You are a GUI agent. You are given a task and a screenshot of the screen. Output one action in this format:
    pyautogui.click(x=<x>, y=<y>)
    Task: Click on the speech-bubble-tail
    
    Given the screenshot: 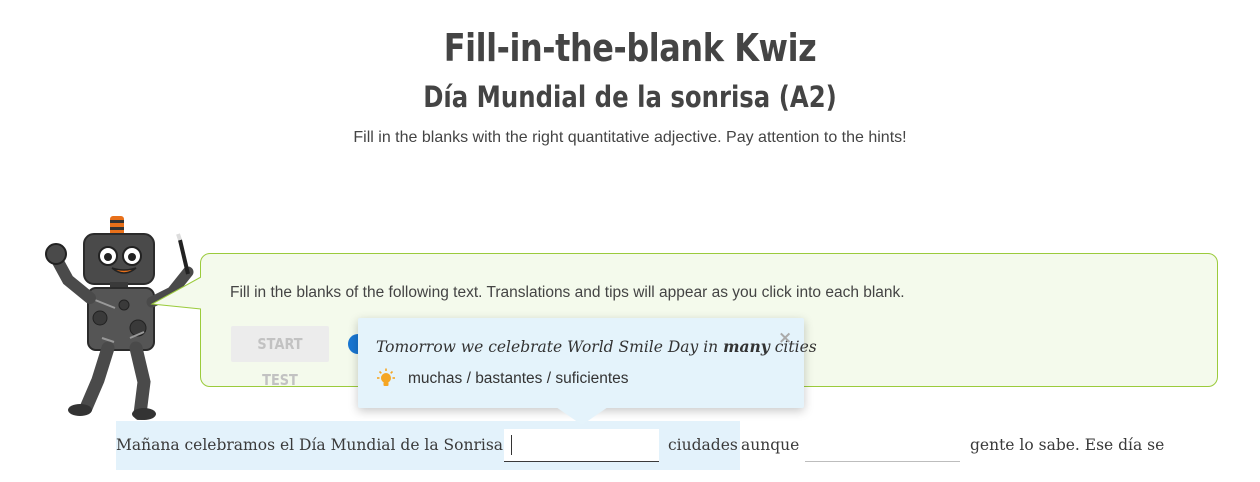 What is the action you would take?
    pyautogui.click(x=178, y=293)
    